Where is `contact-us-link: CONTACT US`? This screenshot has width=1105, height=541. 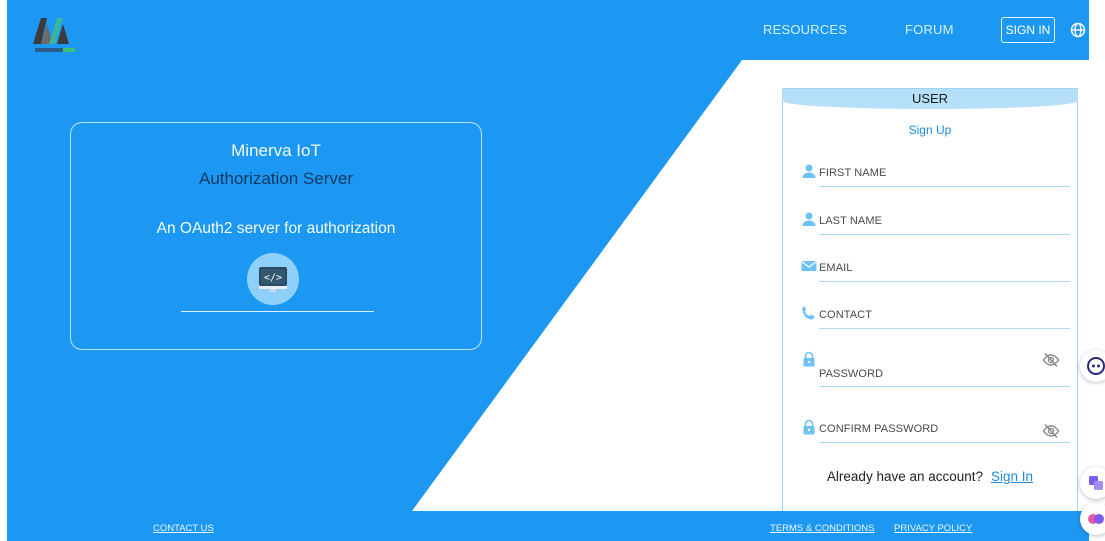 contact-us-link: CONTACT US is located at coordinates (183, 528).